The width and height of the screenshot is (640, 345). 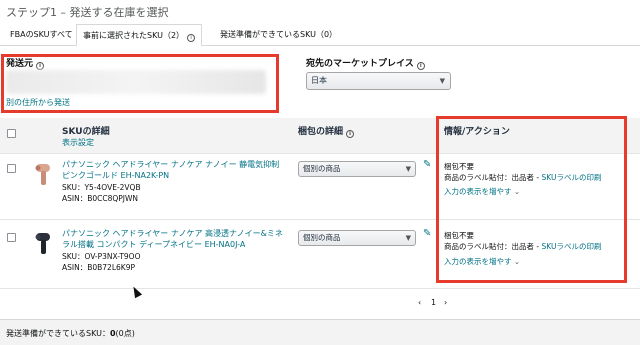 What do you see at coordinates (278, 35) in the screenshot?
I see `tab-ready-sku: 発送準備ができているSKU（0）` at bounding box center [278, 35].